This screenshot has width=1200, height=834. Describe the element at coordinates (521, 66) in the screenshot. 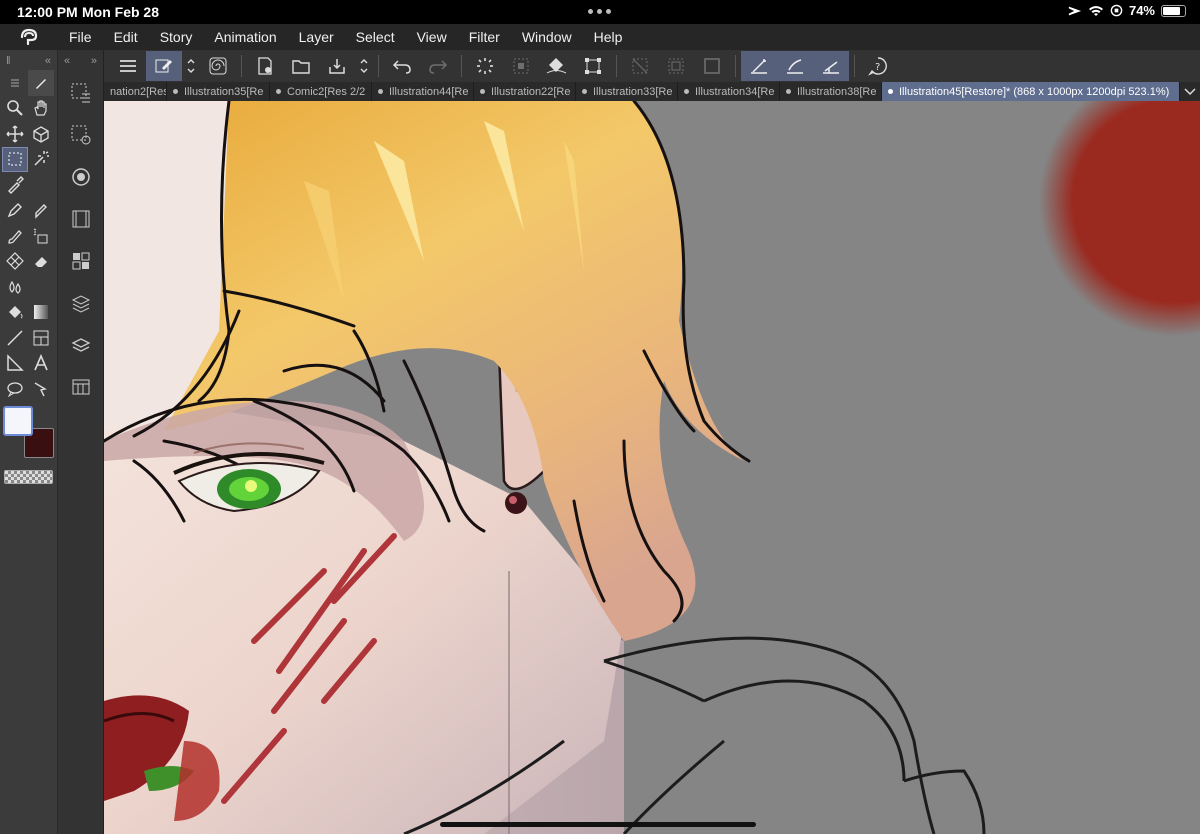

I see `clear-selection-icon` at that location.